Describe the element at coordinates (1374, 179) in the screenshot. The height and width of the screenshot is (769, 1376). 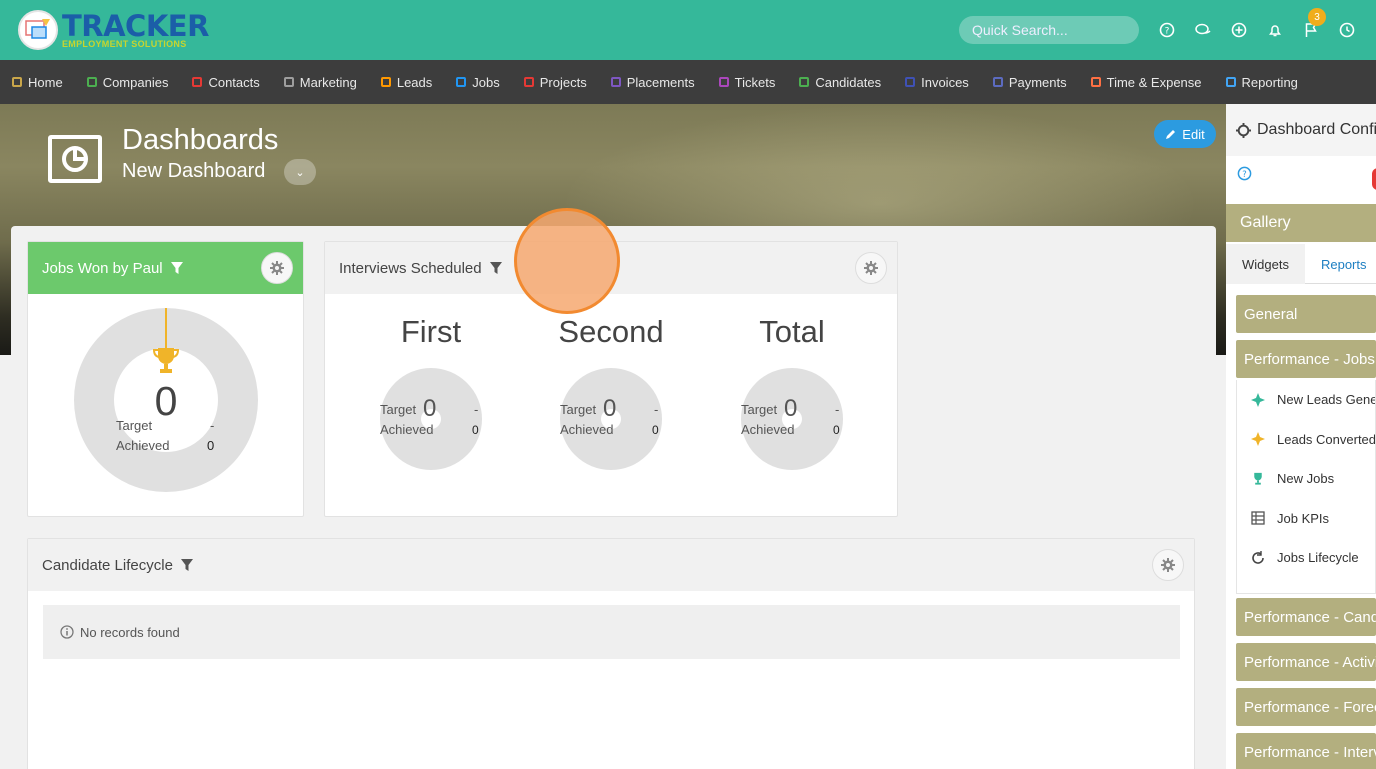
I see `close-panel-button` at that location.